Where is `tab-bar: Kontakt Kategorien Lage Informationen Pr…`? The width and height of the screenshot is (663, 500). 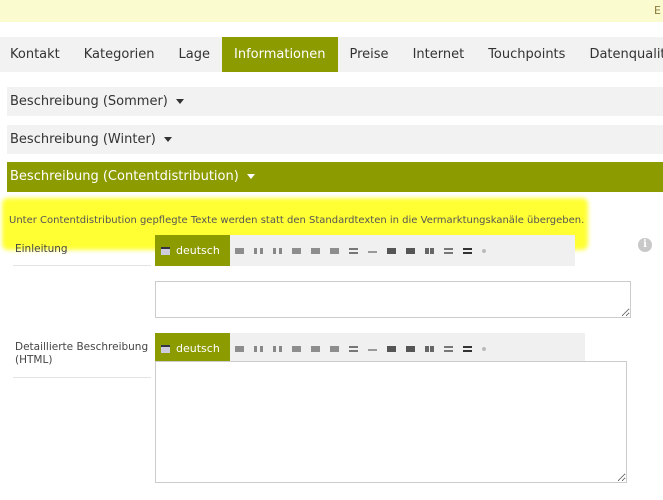
tab-bar: Kontakt Kategorien Lage Informationen Pr… is located at coordinates (331, 54).